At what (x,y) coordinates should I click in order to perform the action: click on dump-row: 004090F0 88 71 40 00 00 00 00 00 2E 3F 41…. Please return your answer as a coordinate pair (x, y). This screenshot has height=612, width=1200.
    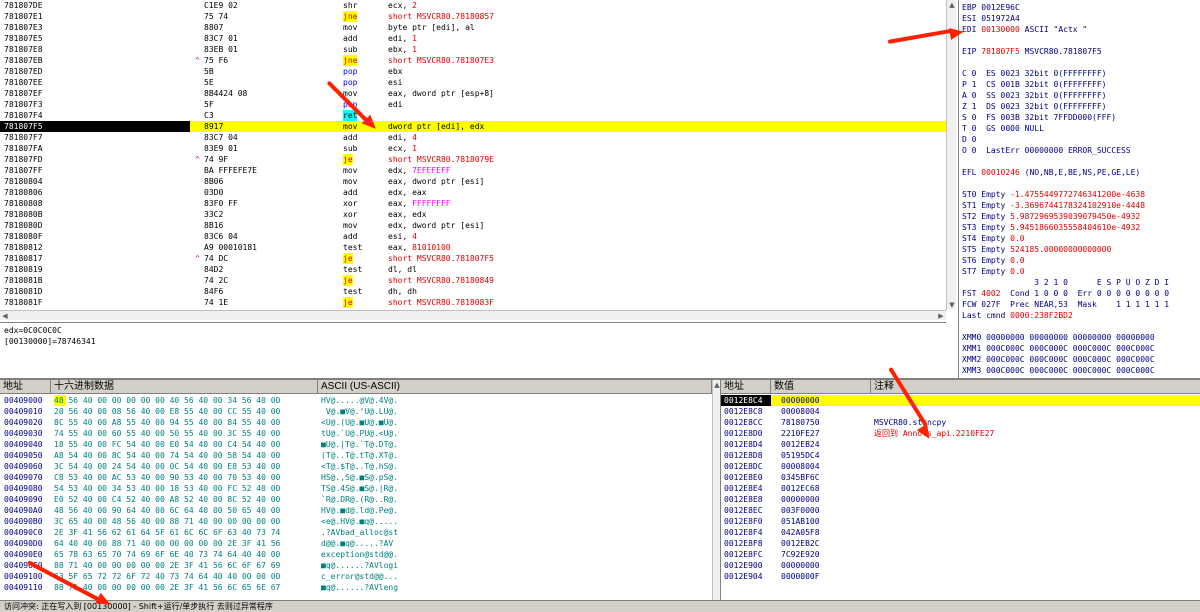
    Looking at the image, I should click on (356, 565).